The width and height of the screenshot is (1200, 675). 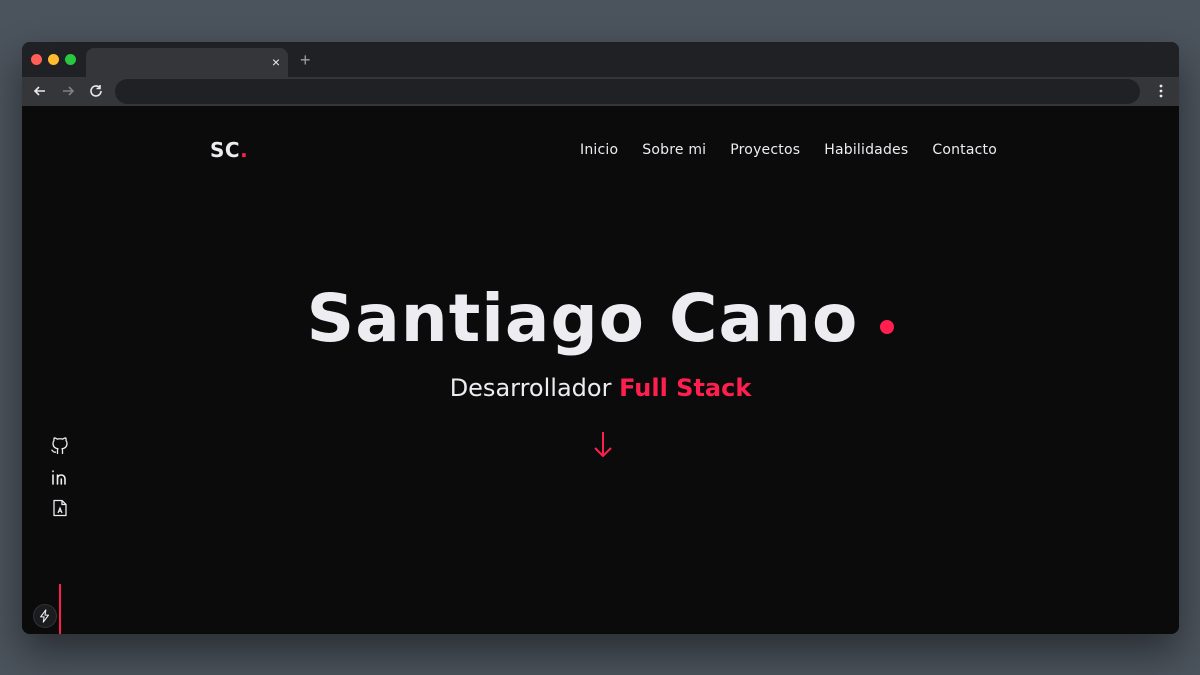 I want to click on social-links, so click(x=60, y=482).